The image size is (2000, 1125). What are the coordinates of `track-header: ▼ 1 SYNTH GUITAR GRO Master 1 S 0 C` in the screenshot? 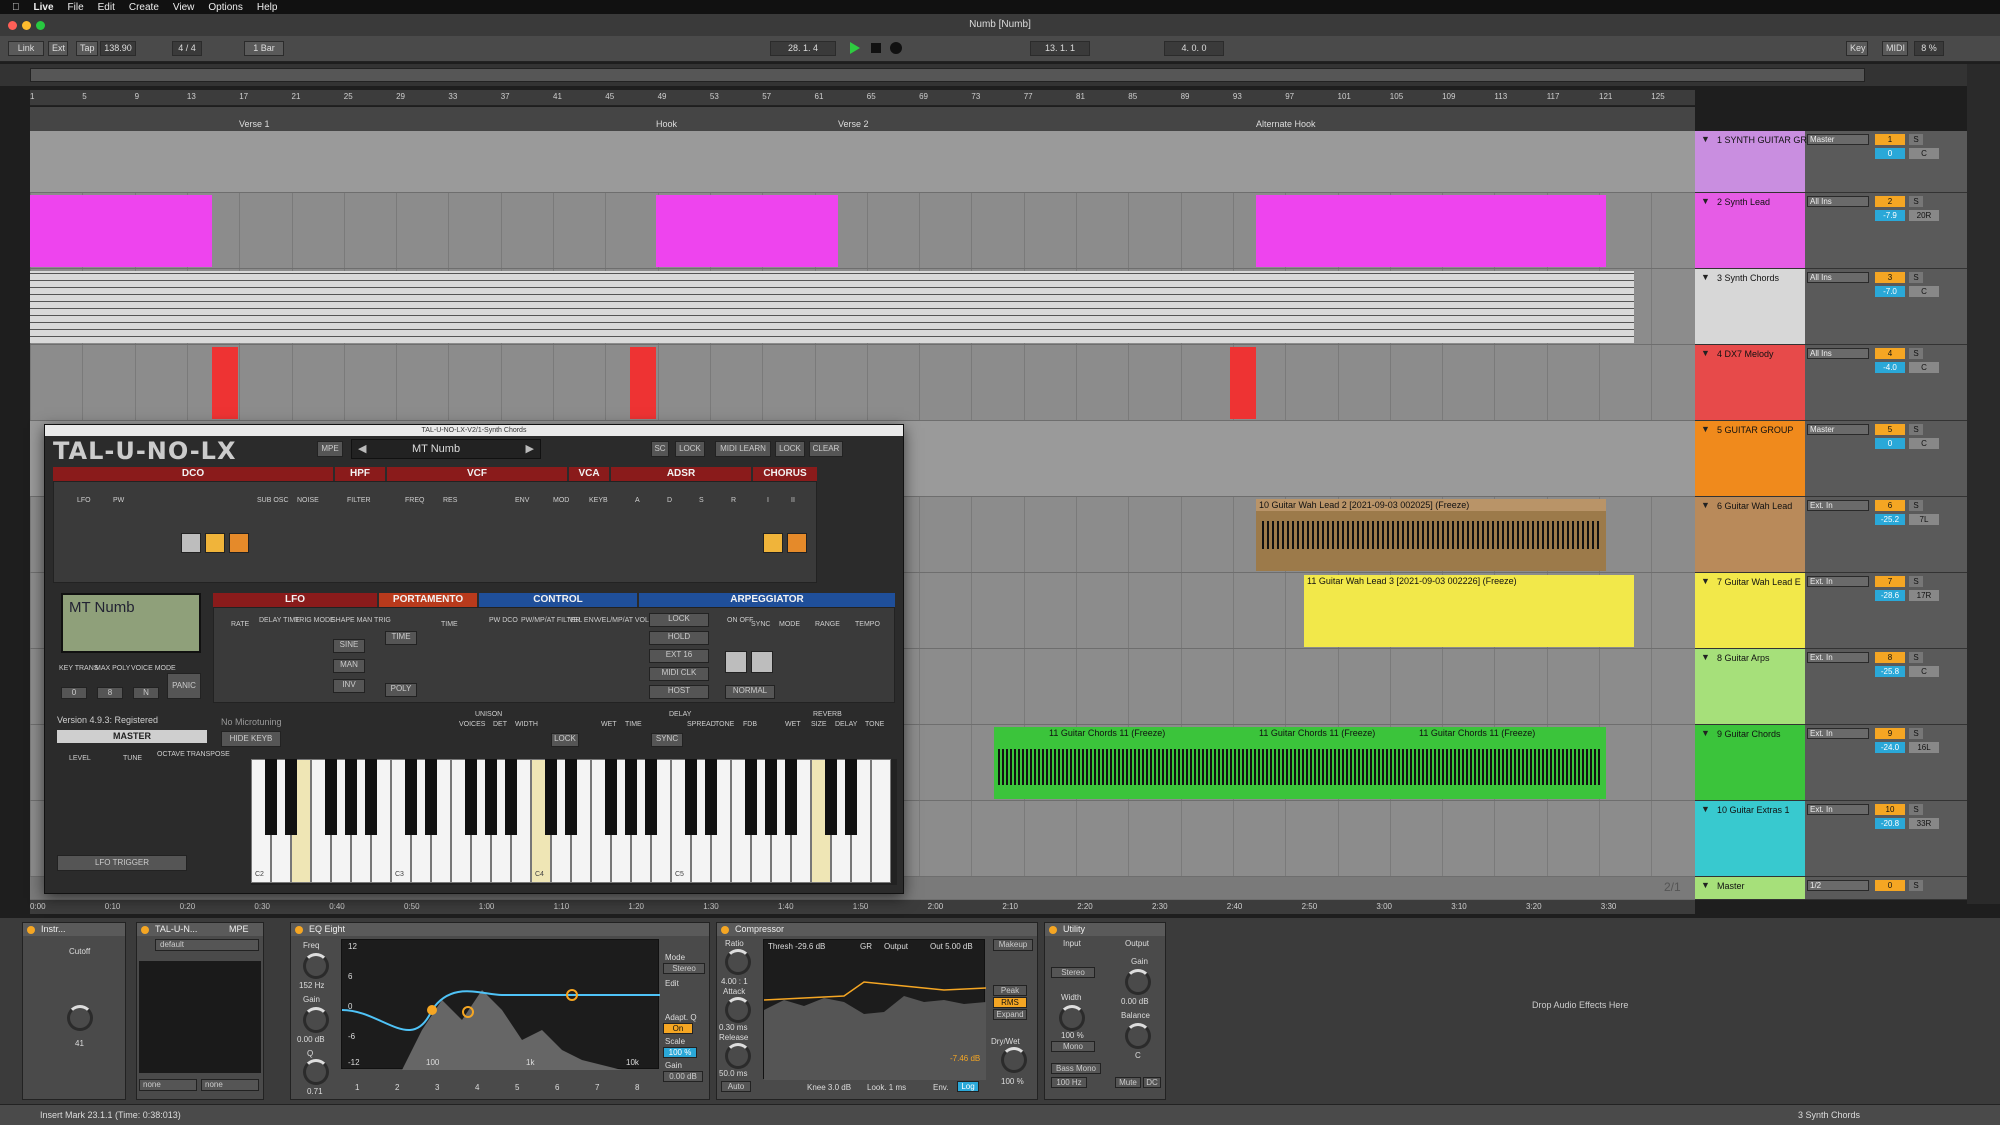 It's located at (1831, 162).